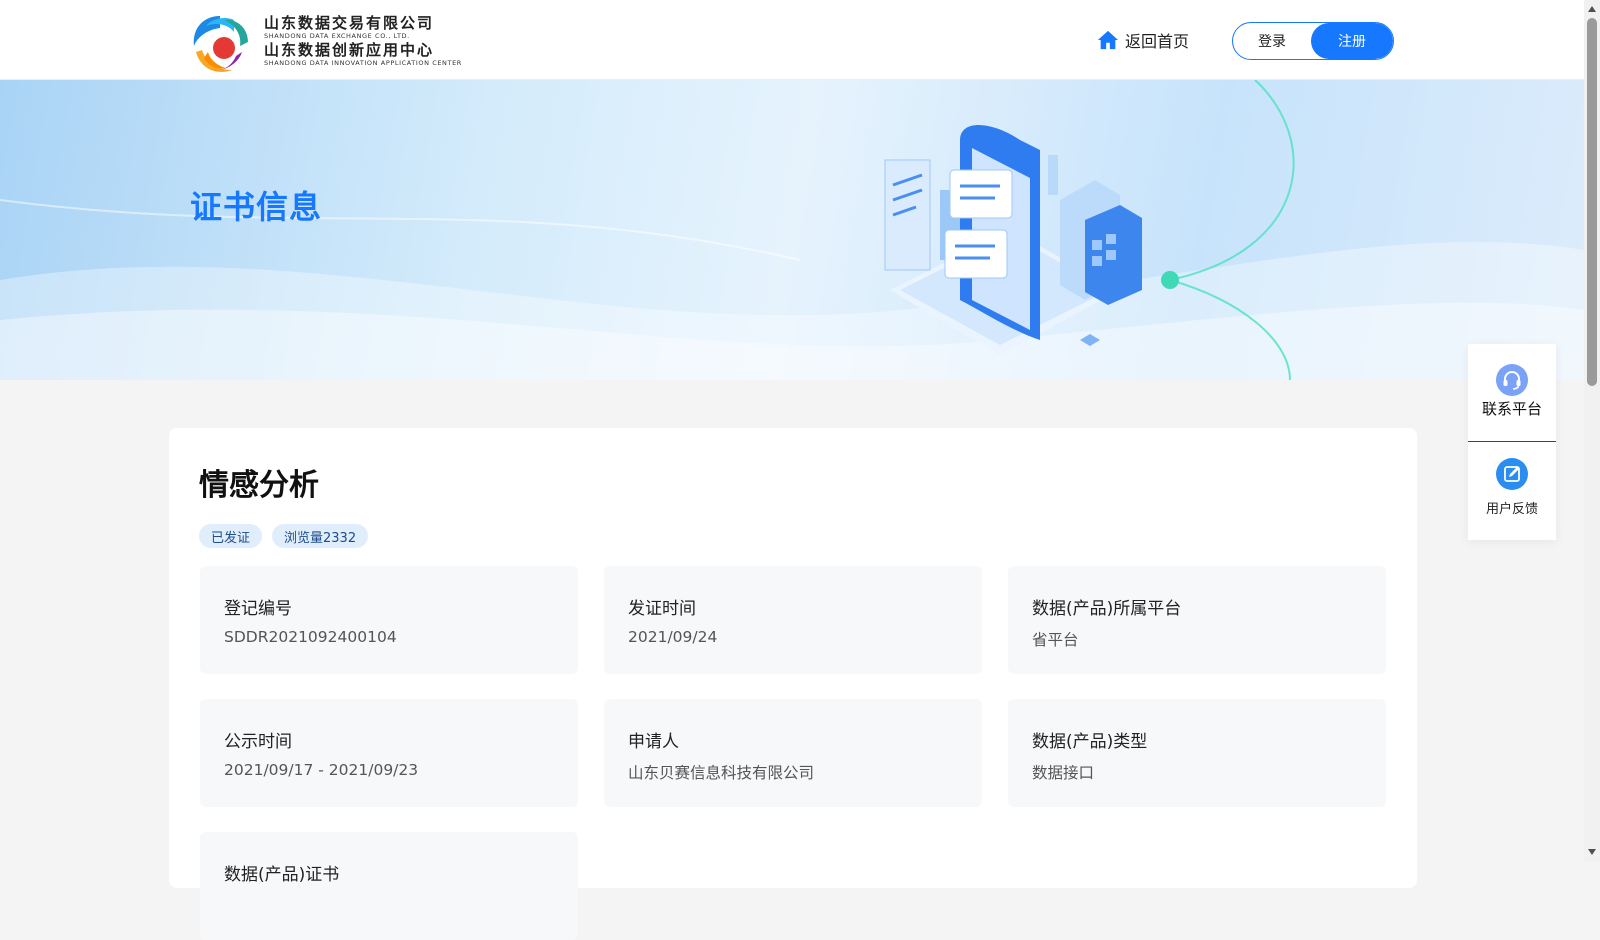 This screenshot has width=1600, height=940. I want to click on info-value: 2021/09/24, so click(673, 637).